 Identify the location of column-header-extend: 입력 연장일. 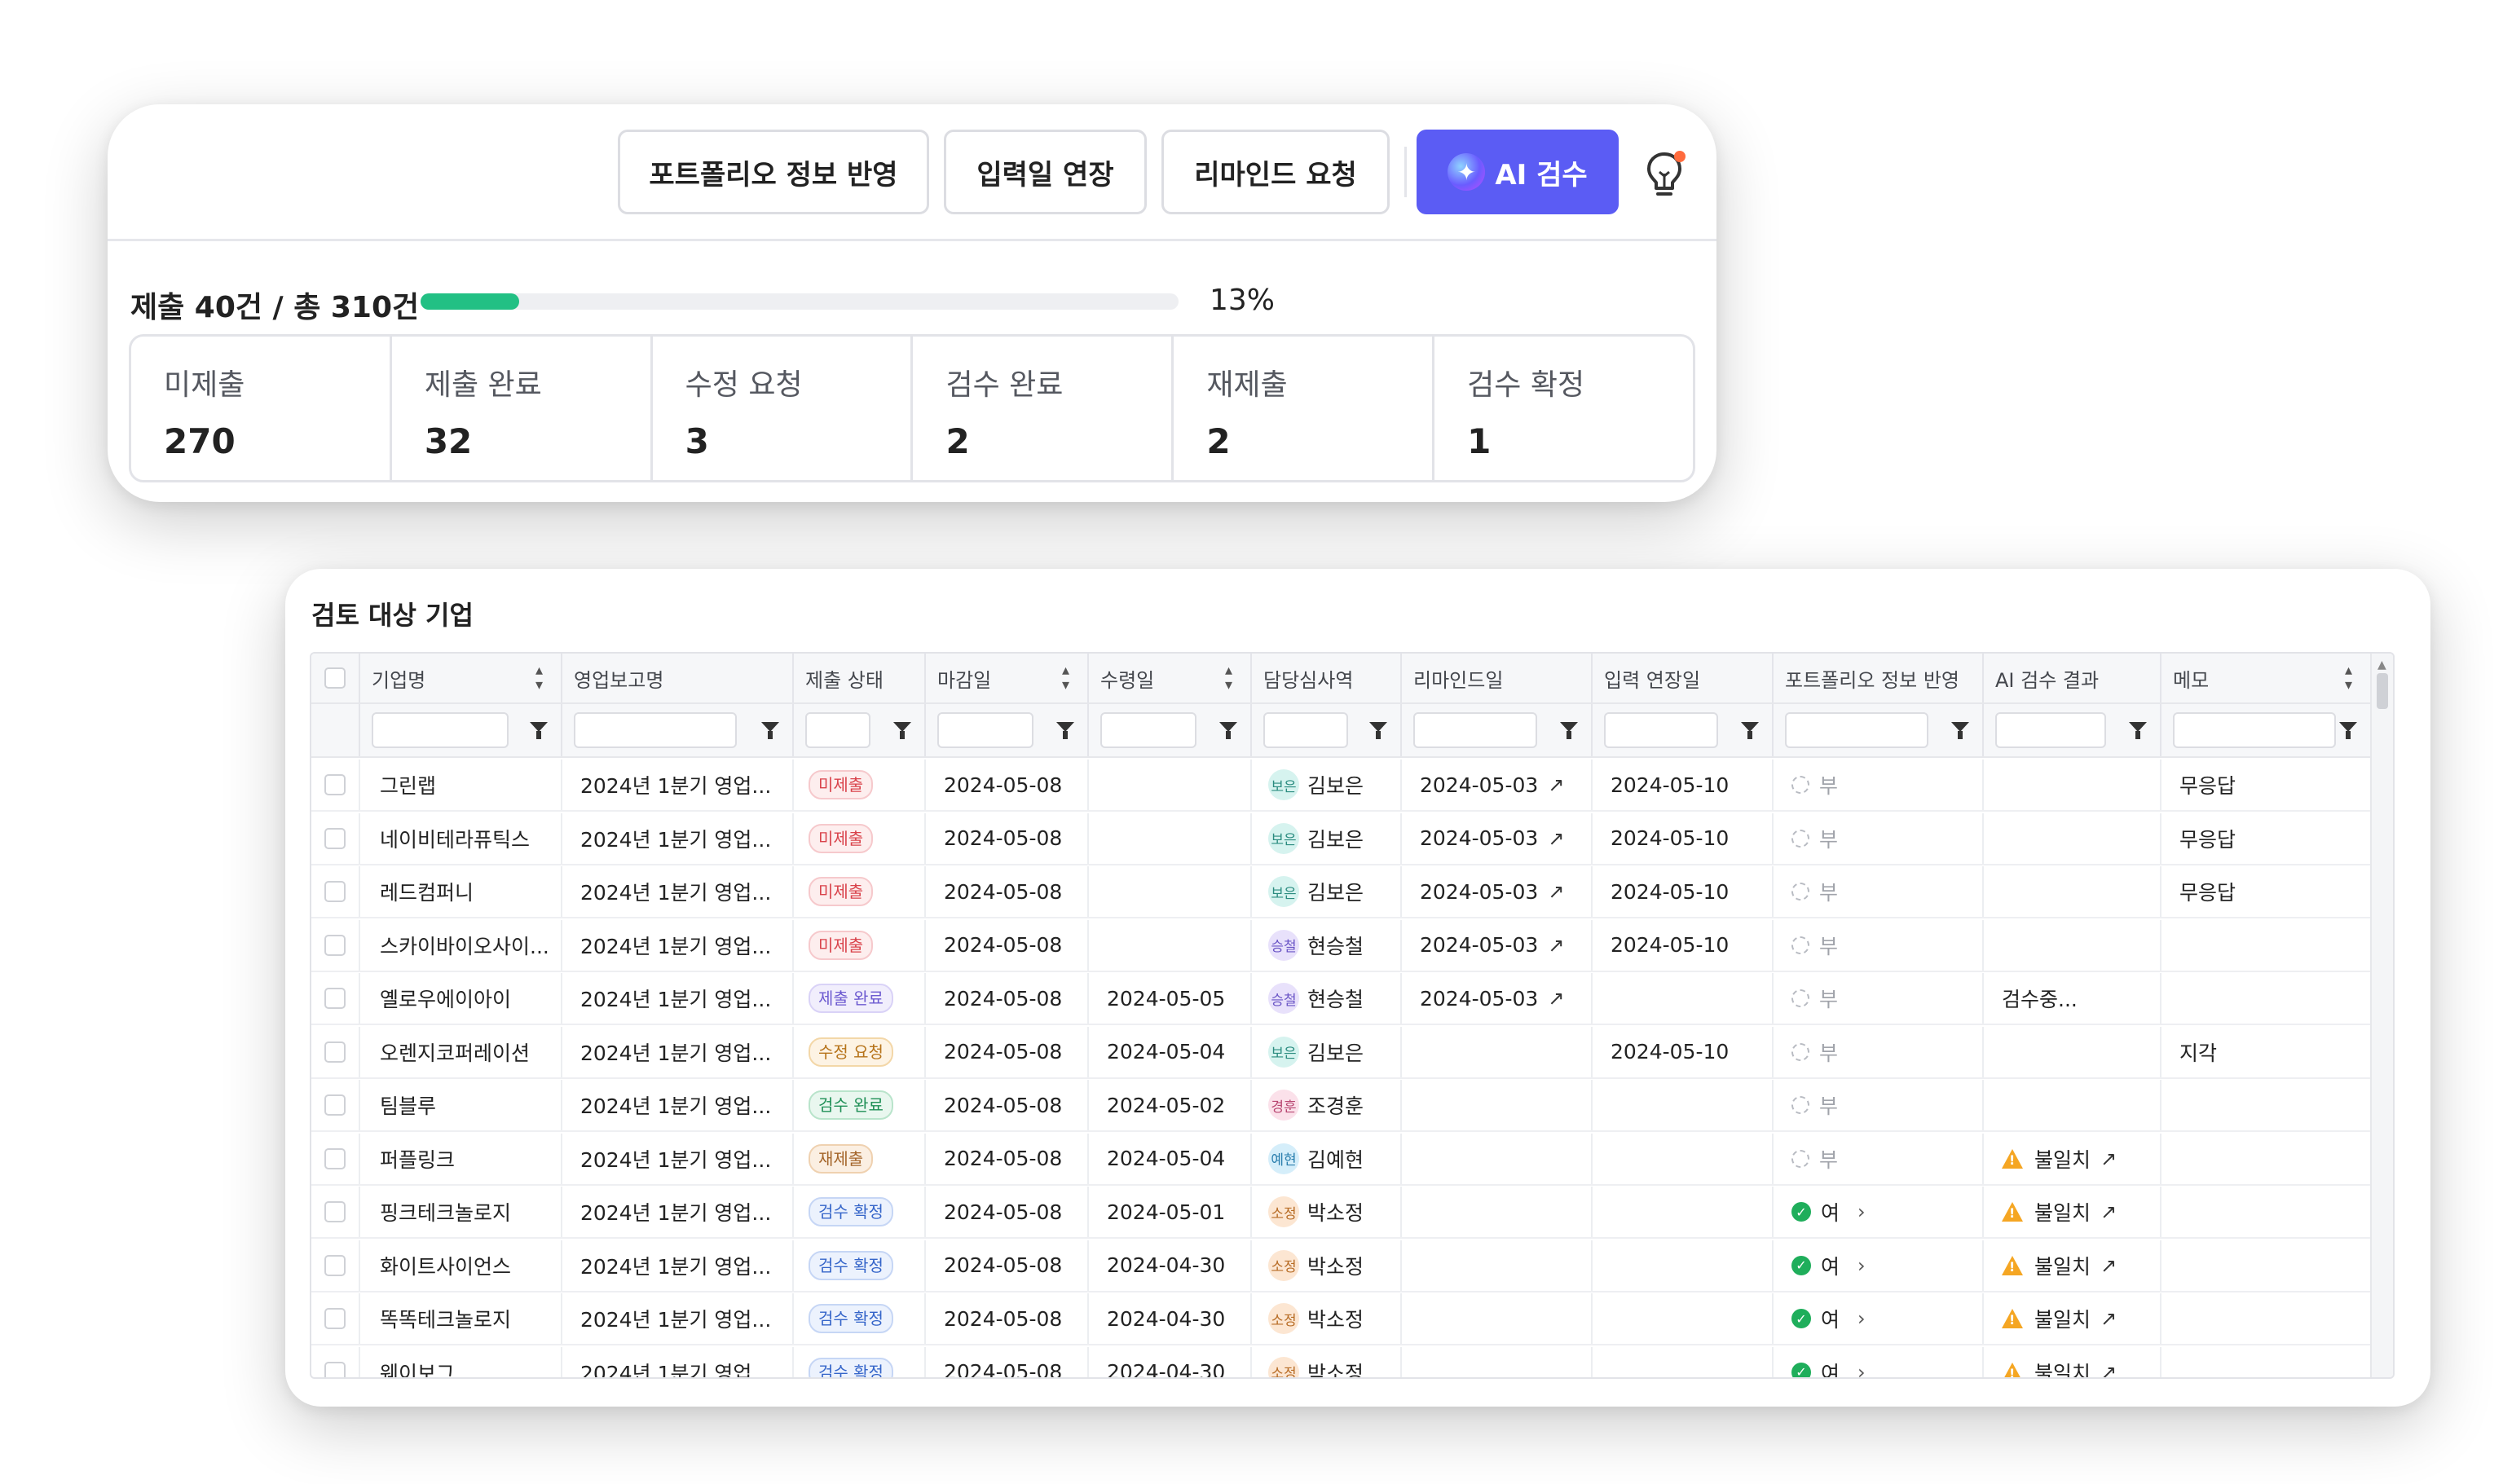
(1683, 678).